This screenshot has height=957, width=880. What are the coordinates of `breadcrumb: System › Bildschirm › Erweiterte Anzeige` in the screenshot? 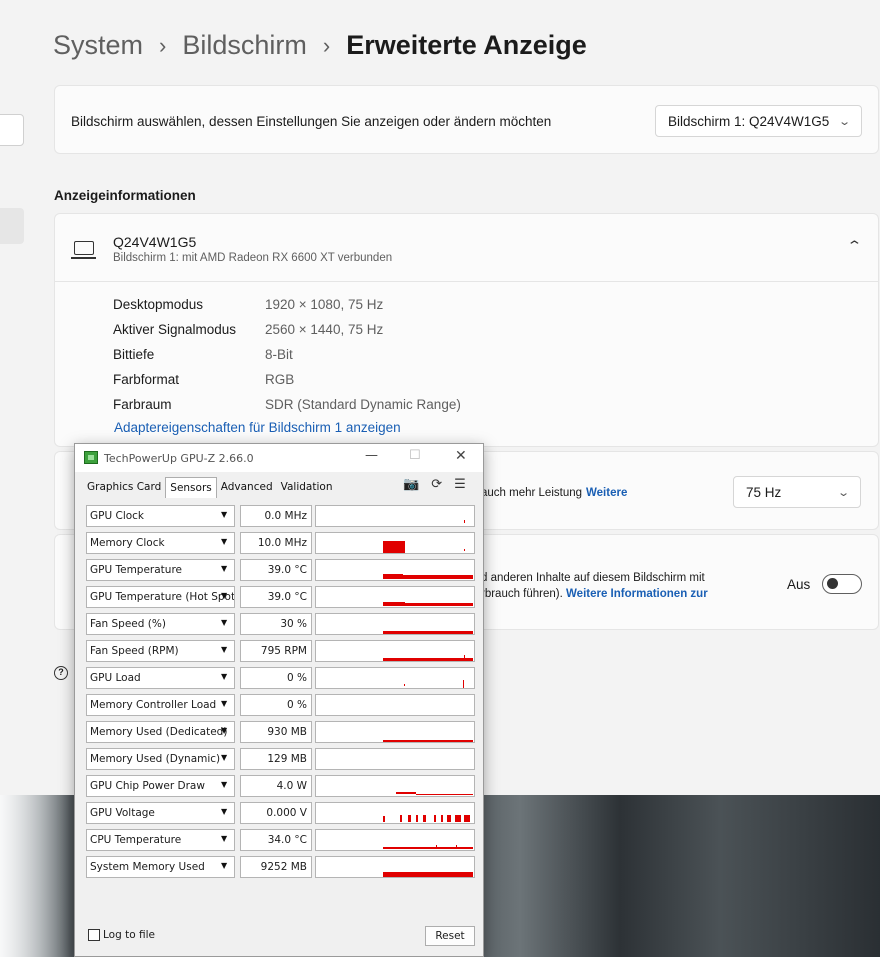 It's located at (320, 45).